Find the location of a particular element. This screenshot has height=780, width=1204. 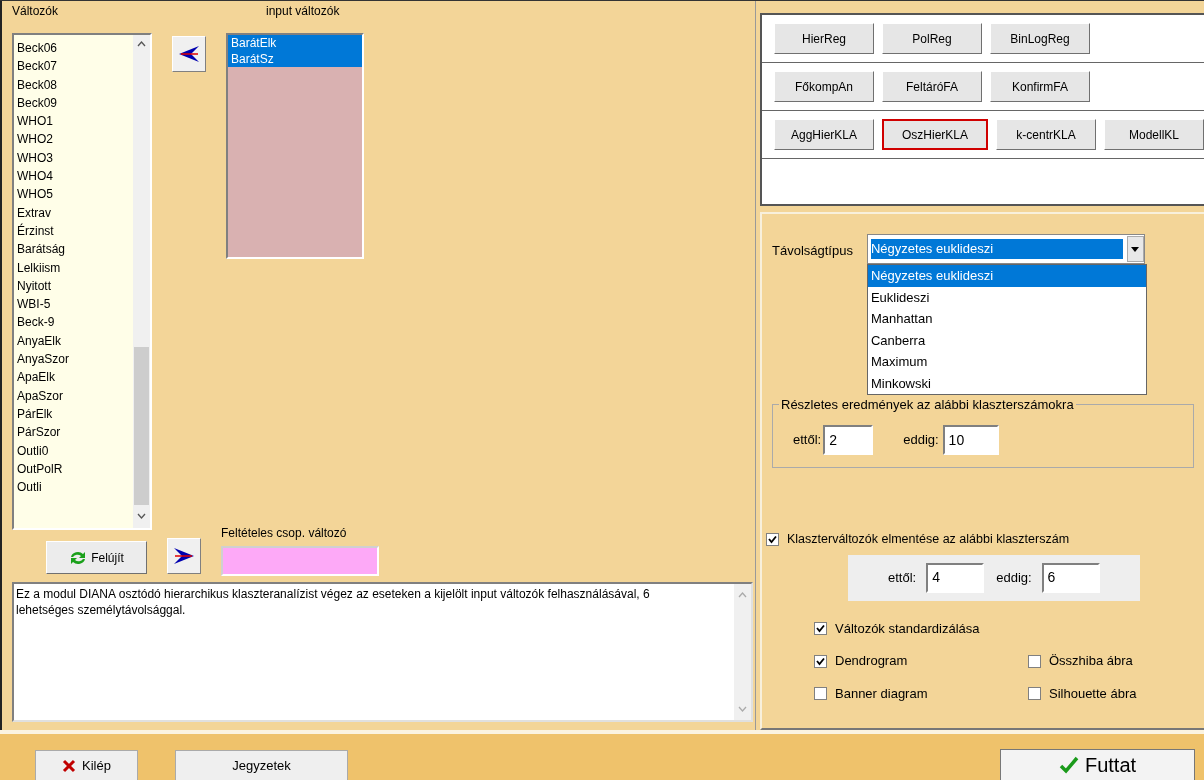

refresh-icon is located at coordinates (78, 557).